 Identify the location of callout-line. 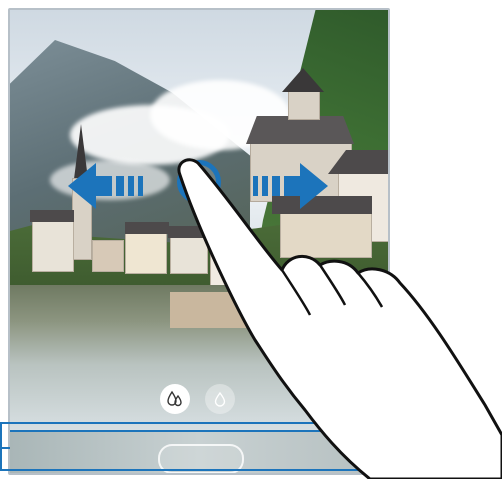
(5, 448).